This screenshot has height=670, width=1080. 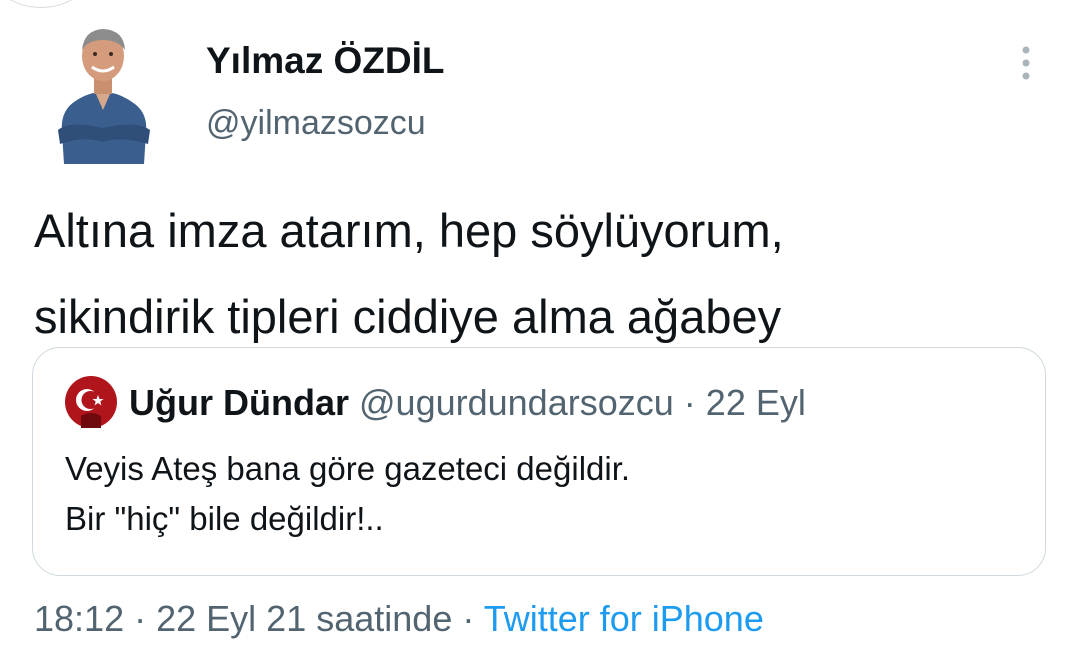 What do you see at coordinates (304, 618) in the screenshot?
I see `tweet-date: 22 Eyl 21 saatinde` at bounding box center [304, 618].